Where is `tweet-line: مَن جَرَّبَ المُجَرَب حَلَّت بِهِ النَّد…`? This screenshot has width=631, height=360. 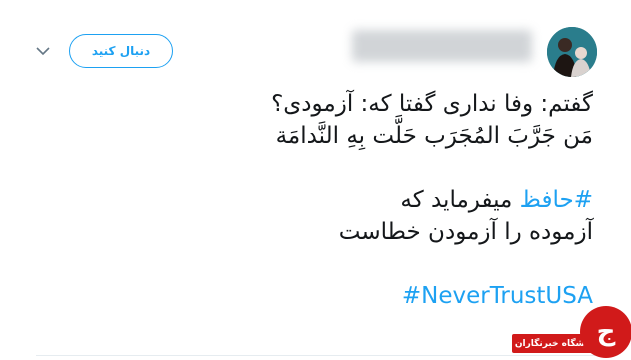
tweet-line: مَن جَرَّبَ المُجَرَب حَلَّت بِهِ النَّد… is located at coordinates (434, 136).